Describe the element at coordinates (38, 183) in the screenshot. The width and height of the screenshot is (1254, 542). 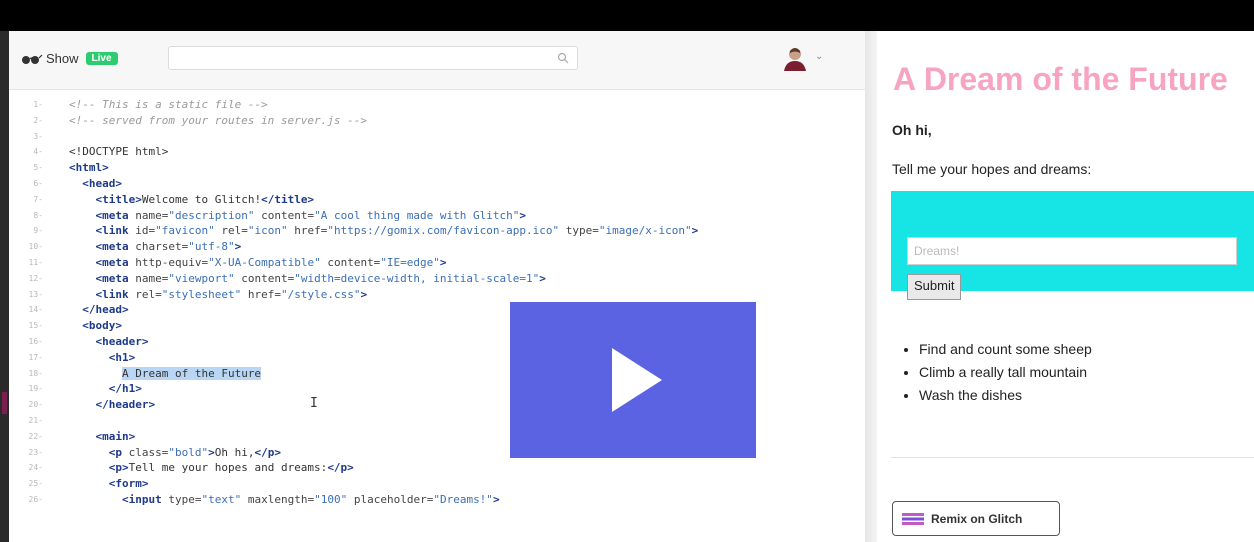
I see `line-number: 6-` at that location.